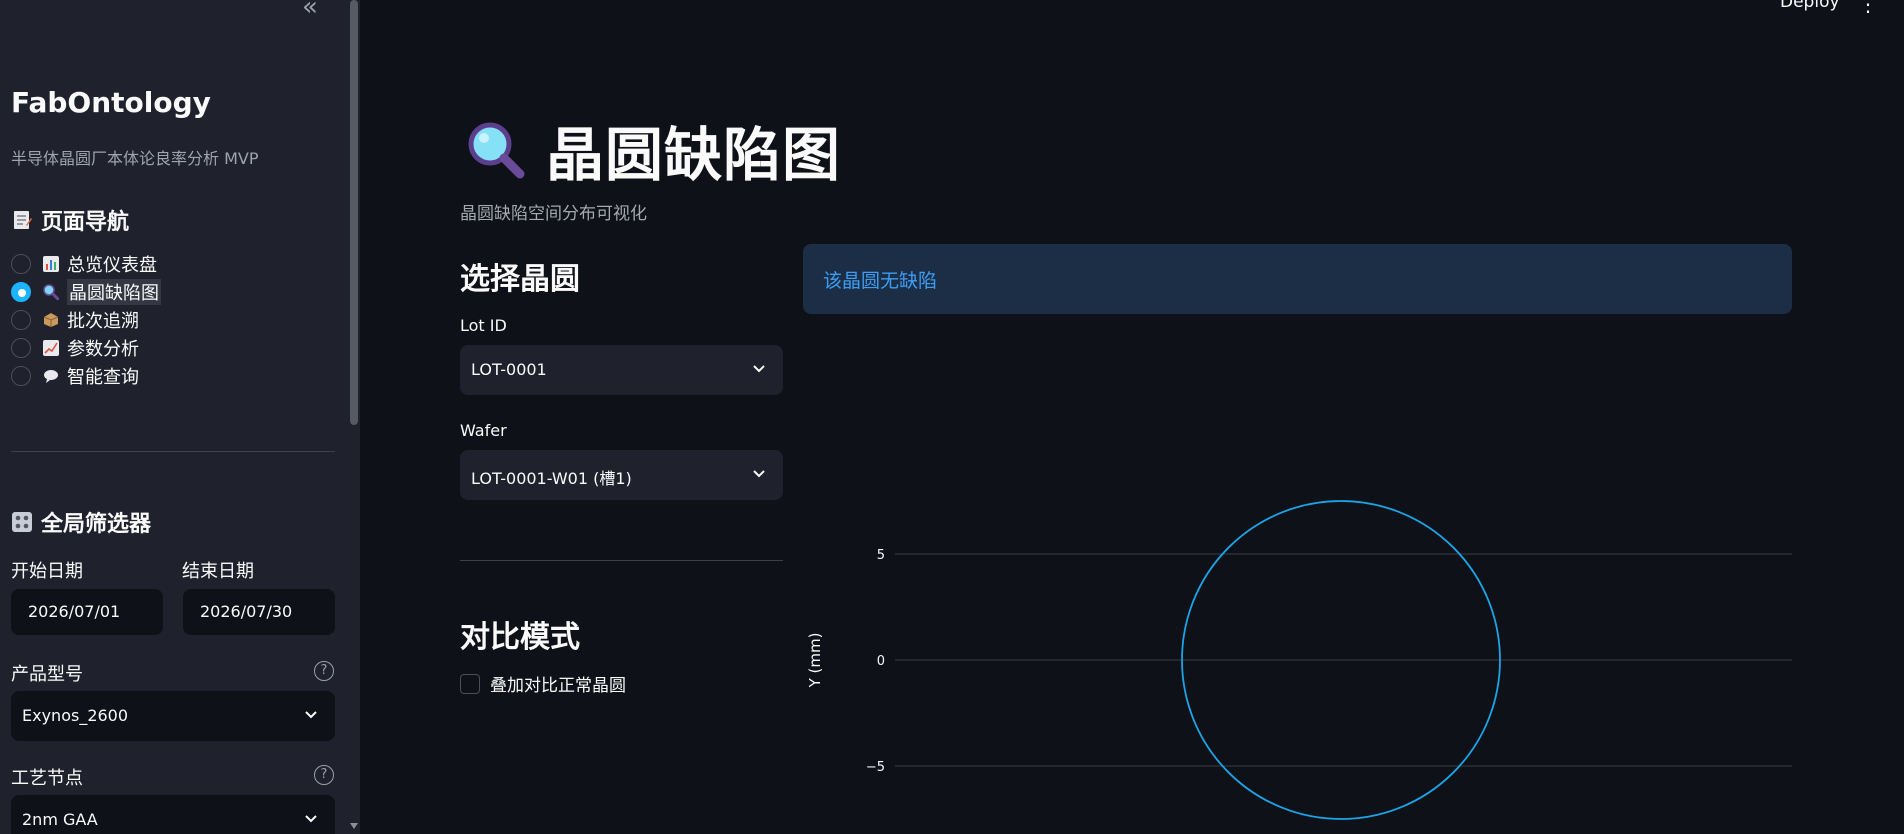 The image size is (1904, 834). Describe the element at coordinates (173, 814) in the screenshot. I see `process-select: 2nm GAA` at that location.